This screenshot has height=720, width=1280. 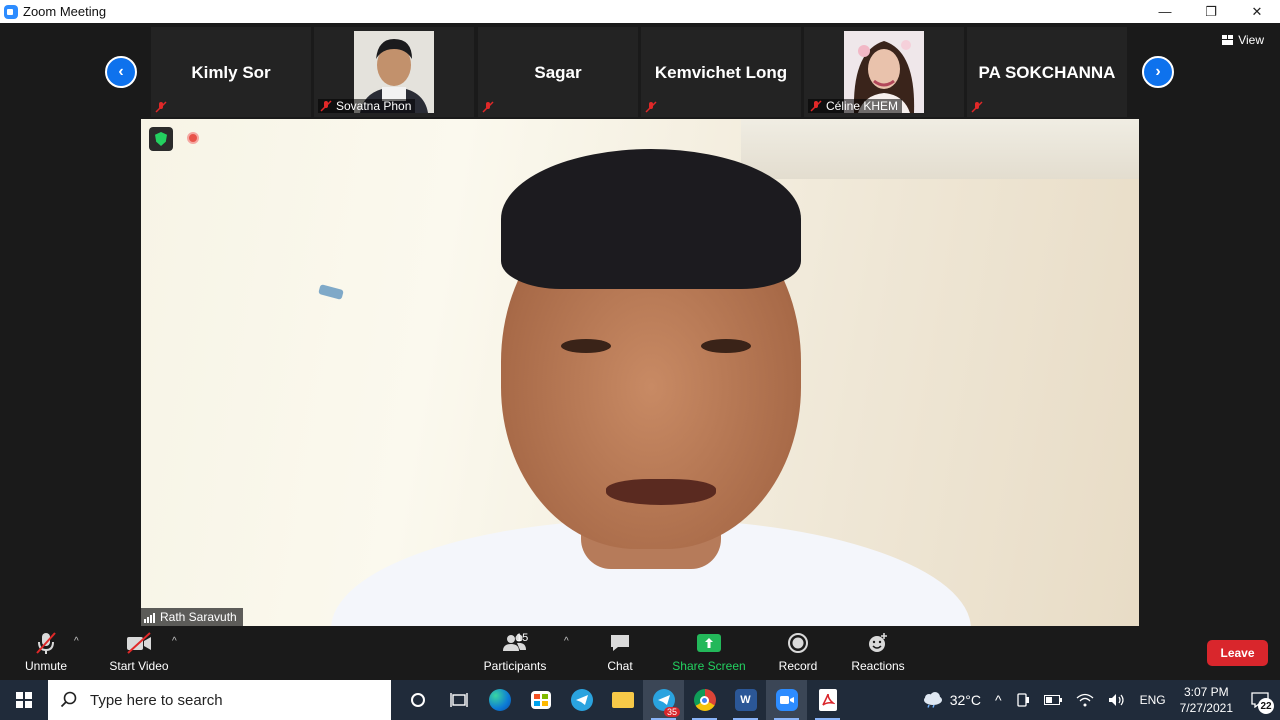 I want to click on zoom-app-icon, so click(x=11, y=11).